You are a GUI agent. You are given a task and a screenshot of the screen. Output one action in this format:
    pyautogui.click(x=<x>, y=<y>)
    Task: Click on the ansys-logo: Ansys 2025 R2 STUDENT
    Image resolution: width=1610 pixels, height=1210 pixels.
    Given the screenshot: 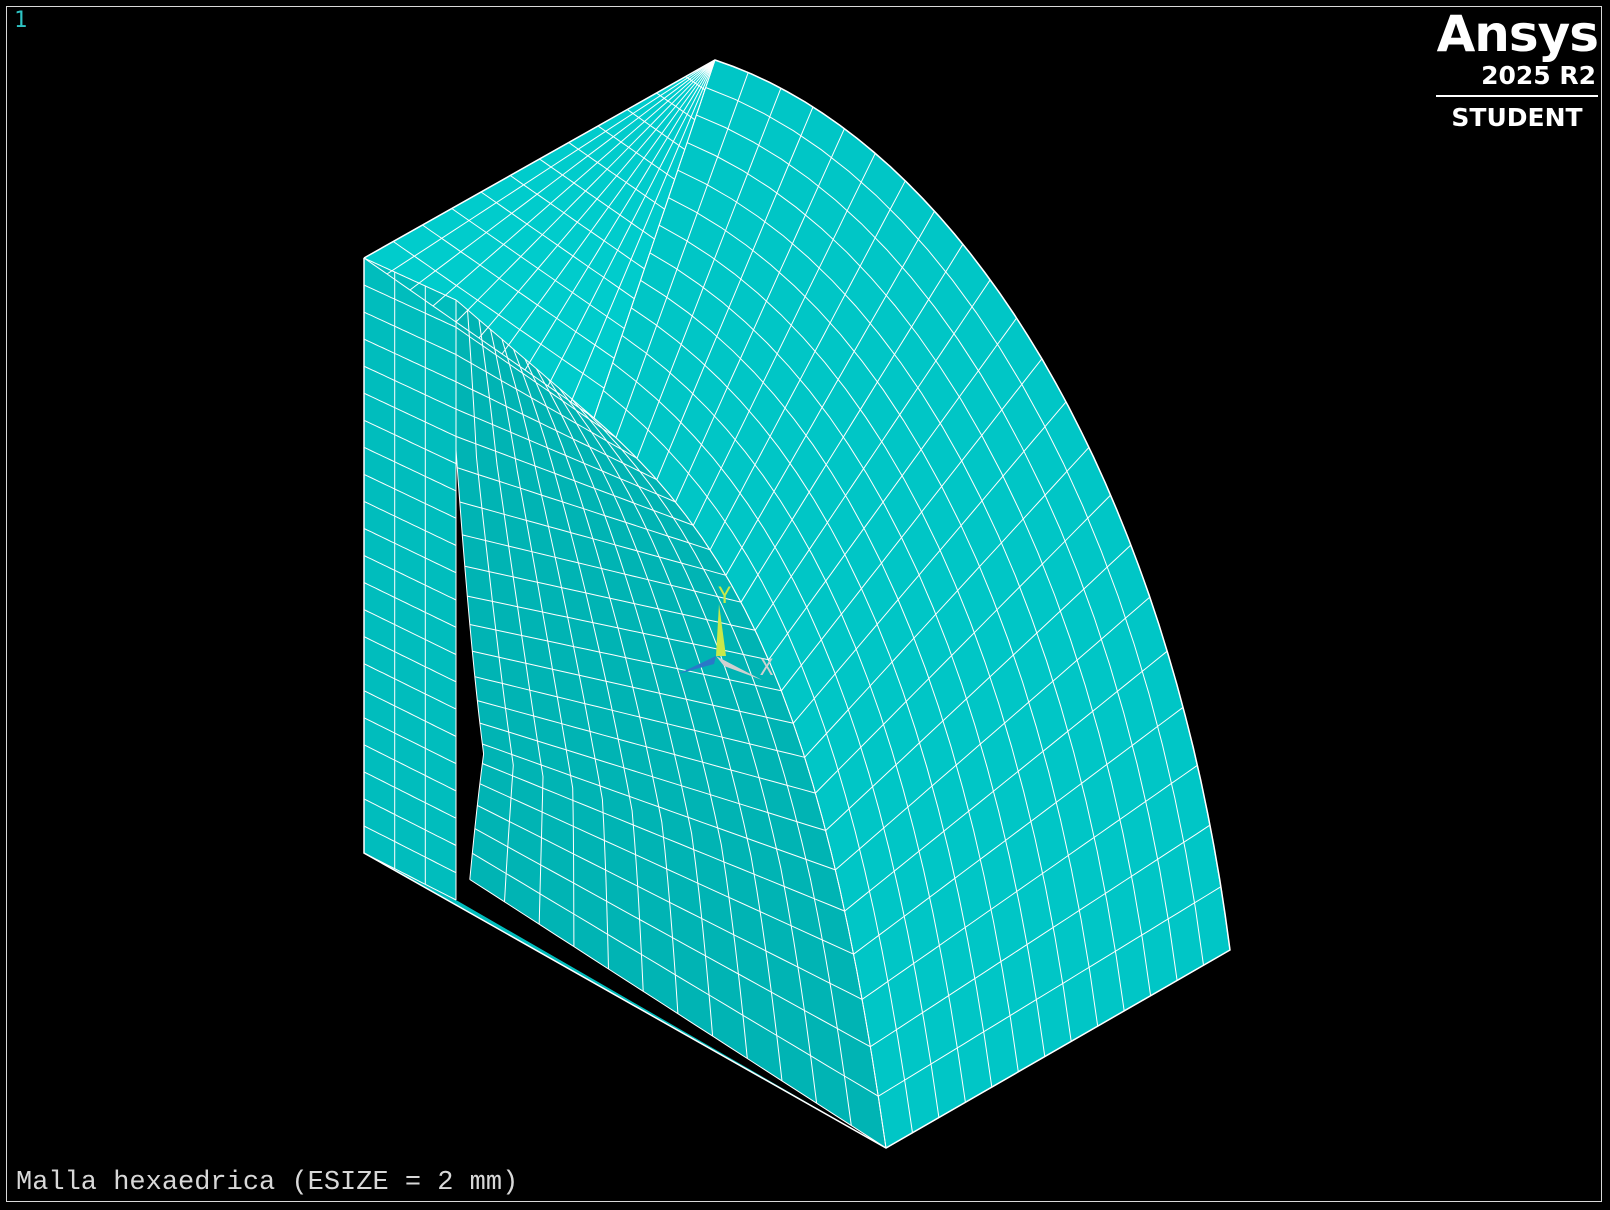 What is the action you would take?
    pyautogui.click(x=1513, y=68)
    